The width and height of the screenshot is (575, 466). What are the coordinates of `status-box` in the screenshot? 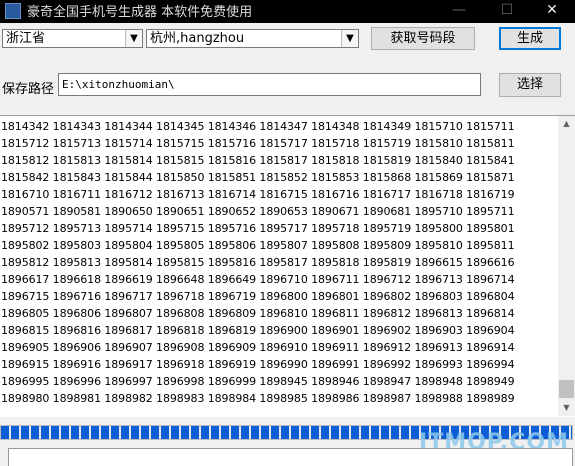 It's located at (290, 457).